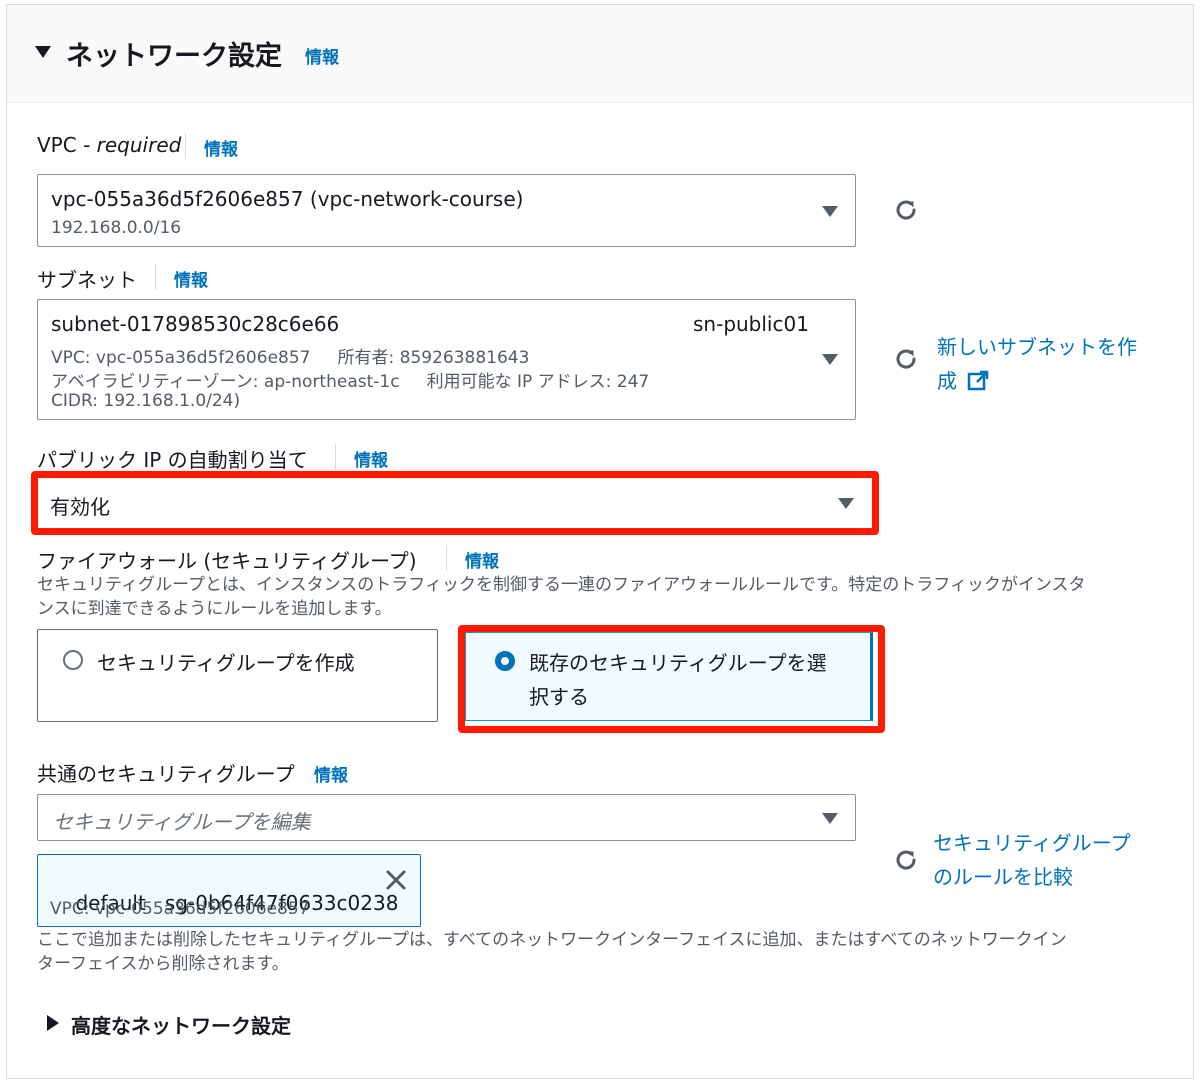  Describe the element at coordinates (978, 380) in the screenshot. I see `external-link-icon` at that location.